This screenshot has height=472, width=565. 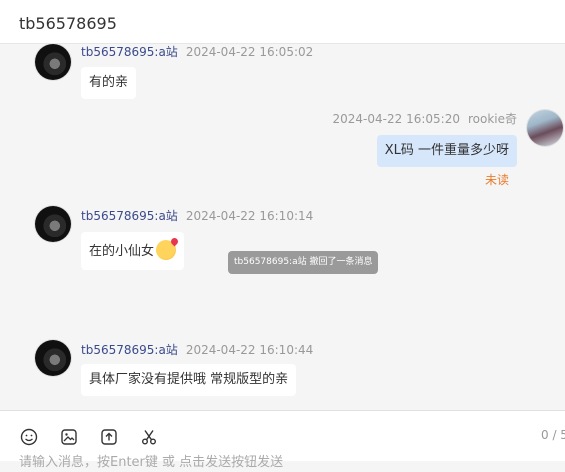 I want to click on message-bubble: 在的小仙女, so click(x=133, y=251).